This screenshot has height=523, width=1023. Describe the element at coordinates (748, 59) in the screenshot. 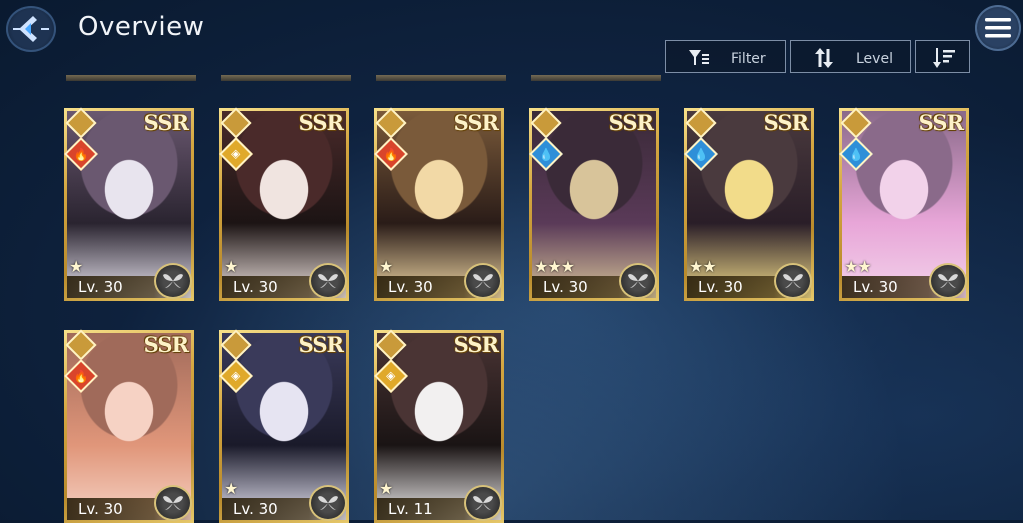

I see `filter-label: Filter` at that location.